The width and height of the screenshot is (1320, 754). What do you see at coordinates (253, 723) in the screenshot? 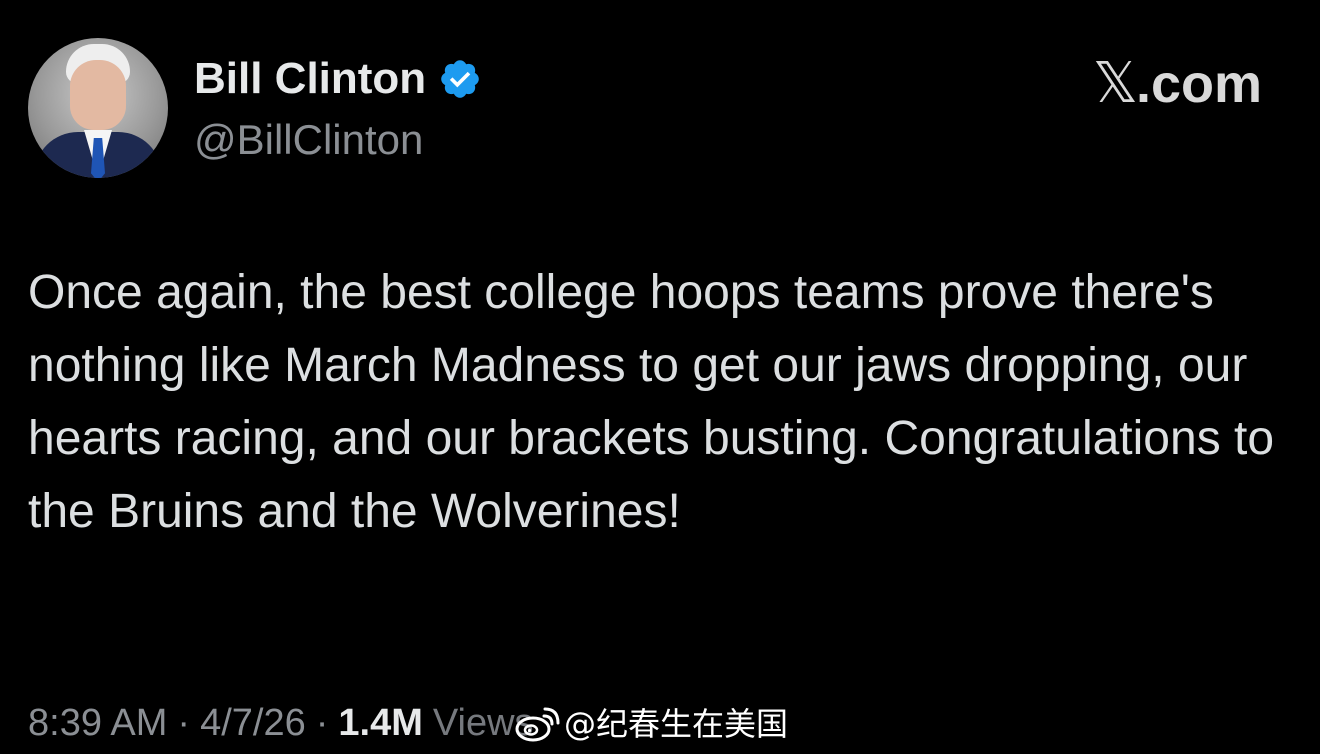
I see `tweet-date: 4/7/26` at bounding box center [253, 723].